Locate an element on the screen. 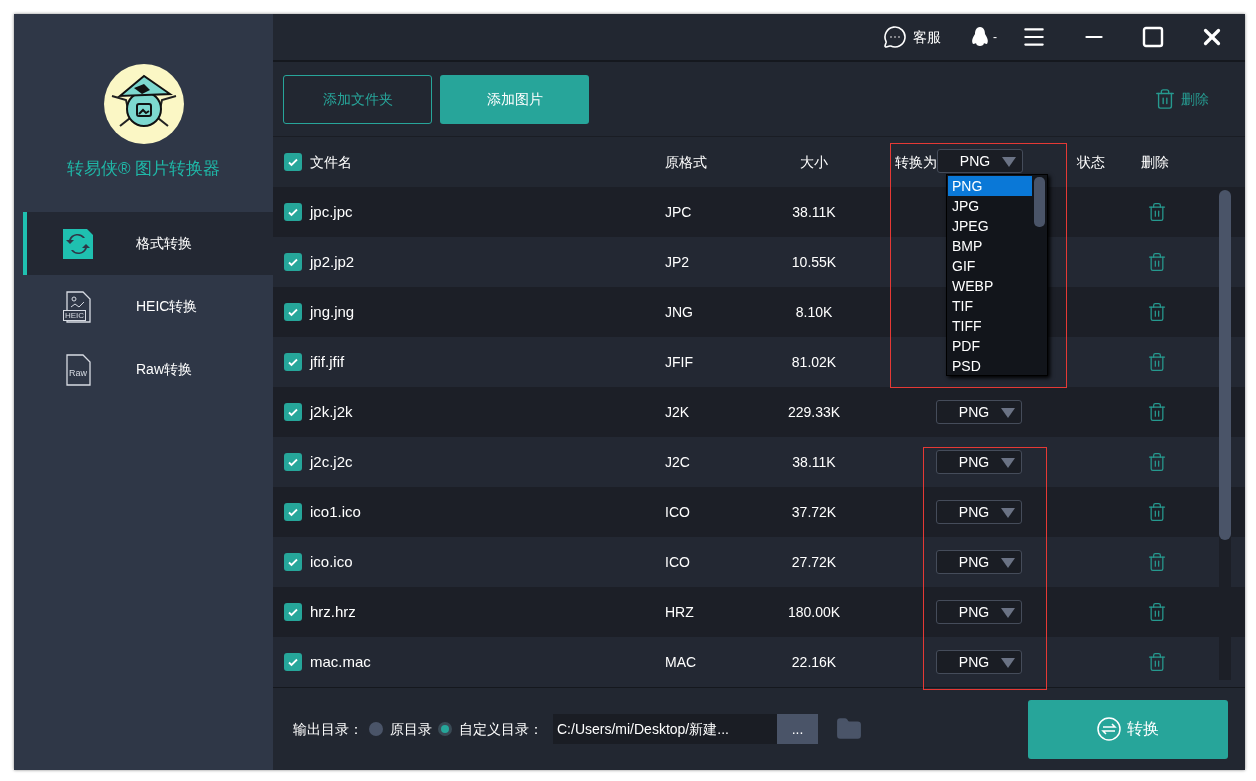 The height and width of the screenshot is (781, 1256). dropdown-option: JPEG is located at coordinates (990, 226).